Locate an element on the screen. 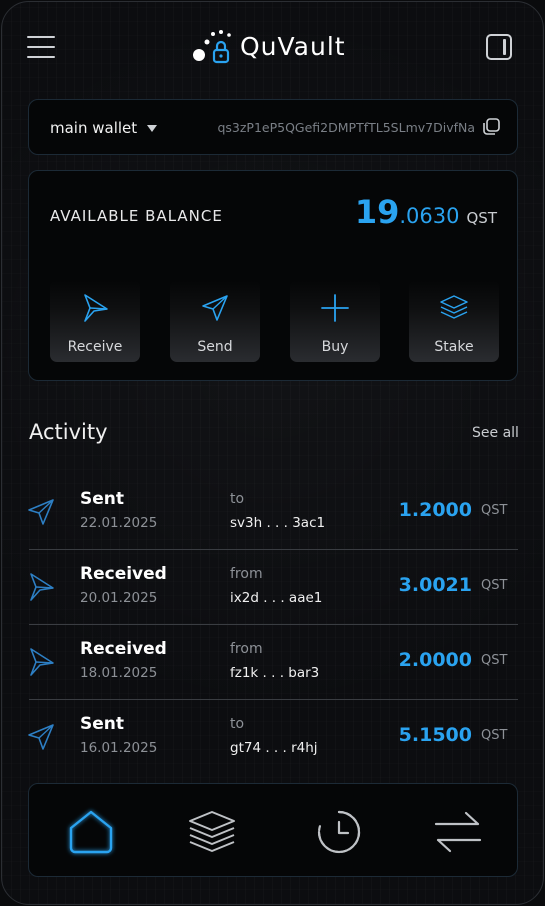 The width and height of the screenshot is (545, 906). see-all-link: See all is located at coordinates (495, 433).